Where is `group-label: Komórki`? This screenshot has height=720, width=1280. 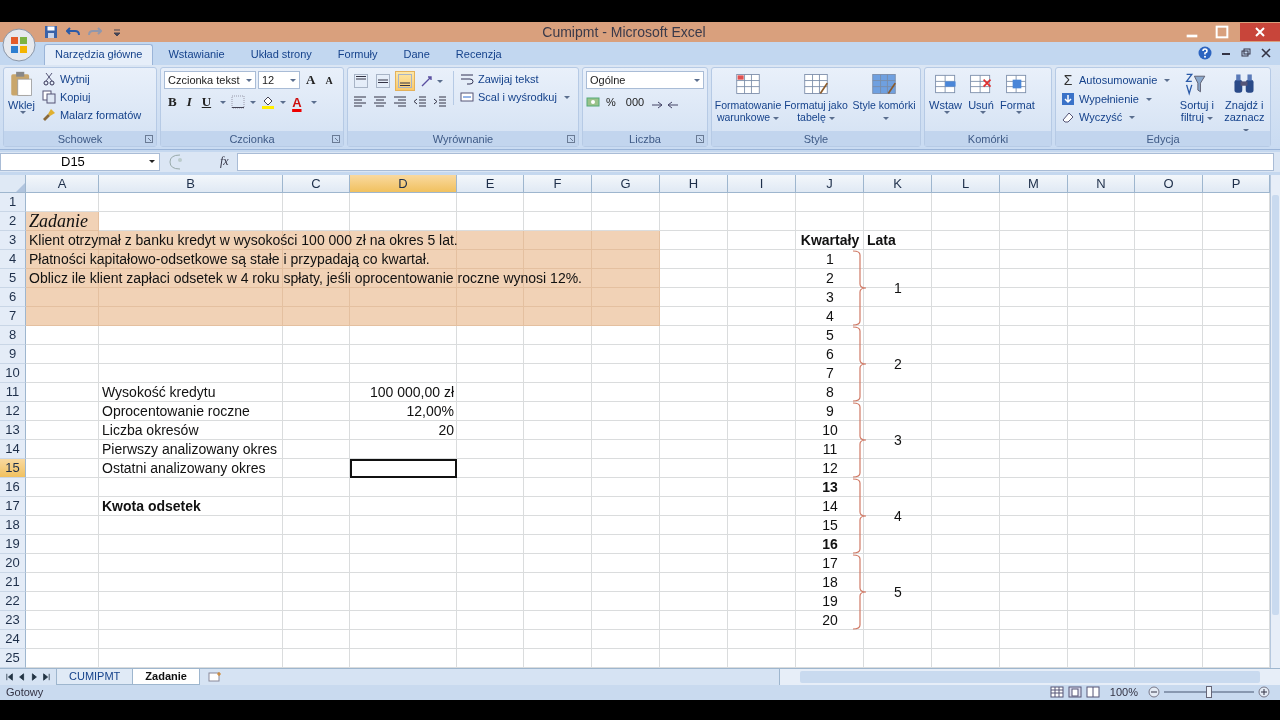 group-label: Komórki is located at coordinates (988, 138).